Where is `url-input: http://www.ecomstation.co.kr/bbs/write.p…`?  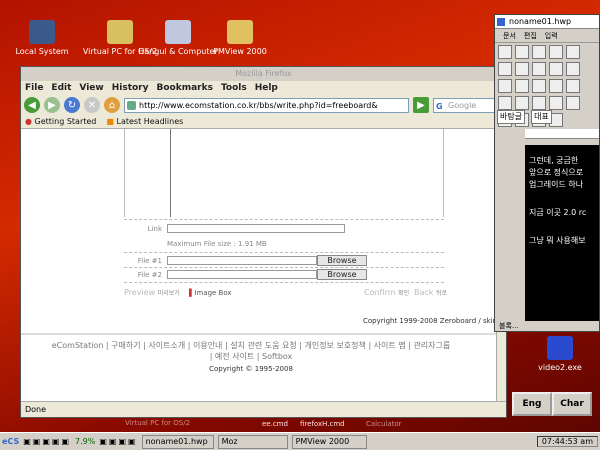
url-input: http://www.ecomstation.co.kr/bbs/write.p… is located at coordinates (266, 105).